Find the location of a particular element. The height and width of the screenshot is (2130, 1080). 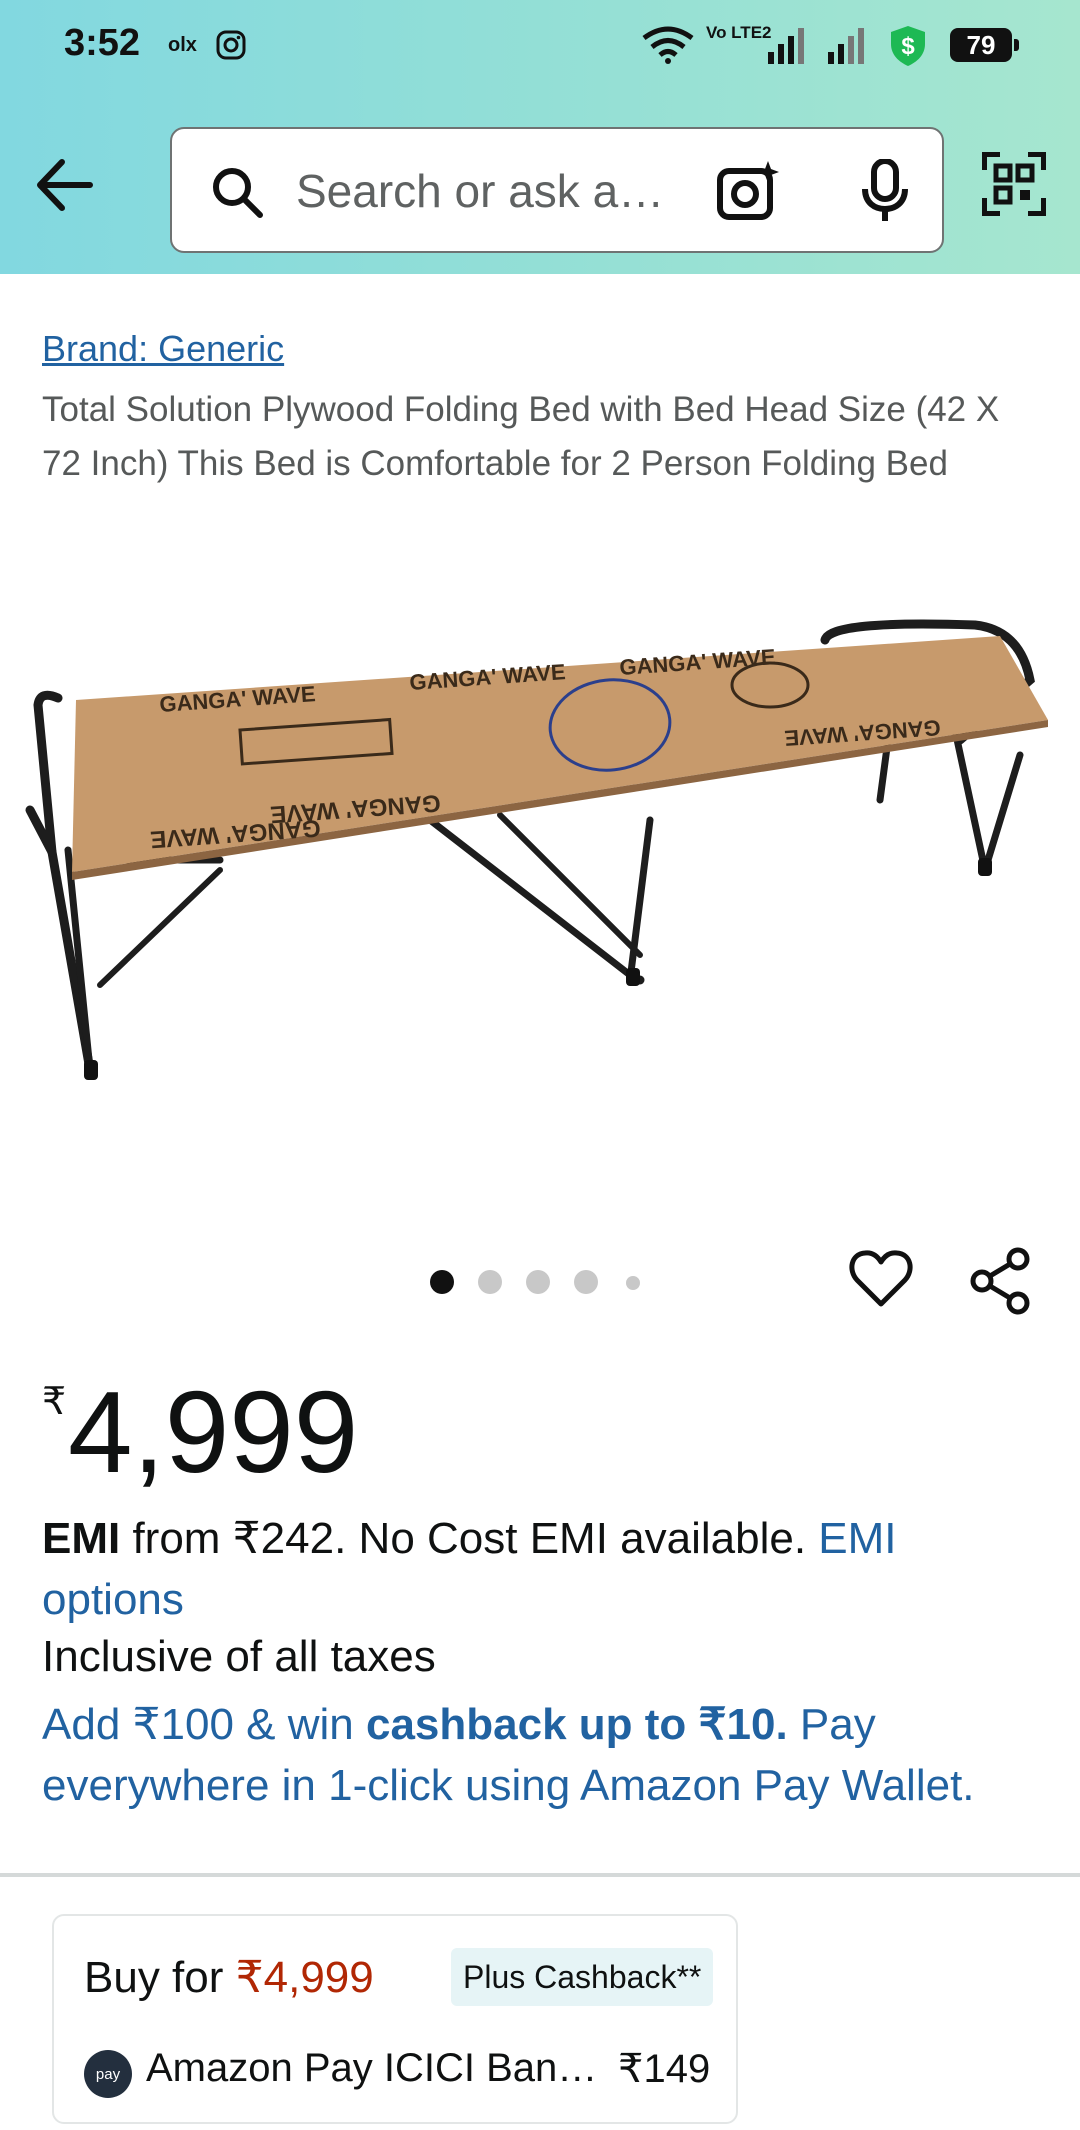

battery-indicator: 79 is located at coordinates (984, 45).